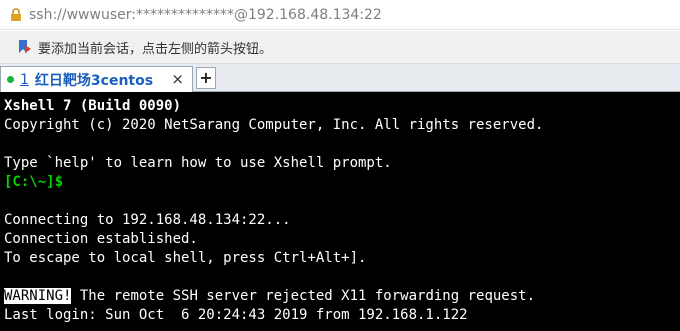 This screenshot has width=680, height=331. I want to click on new-tab-button: +, so click(206, 78).